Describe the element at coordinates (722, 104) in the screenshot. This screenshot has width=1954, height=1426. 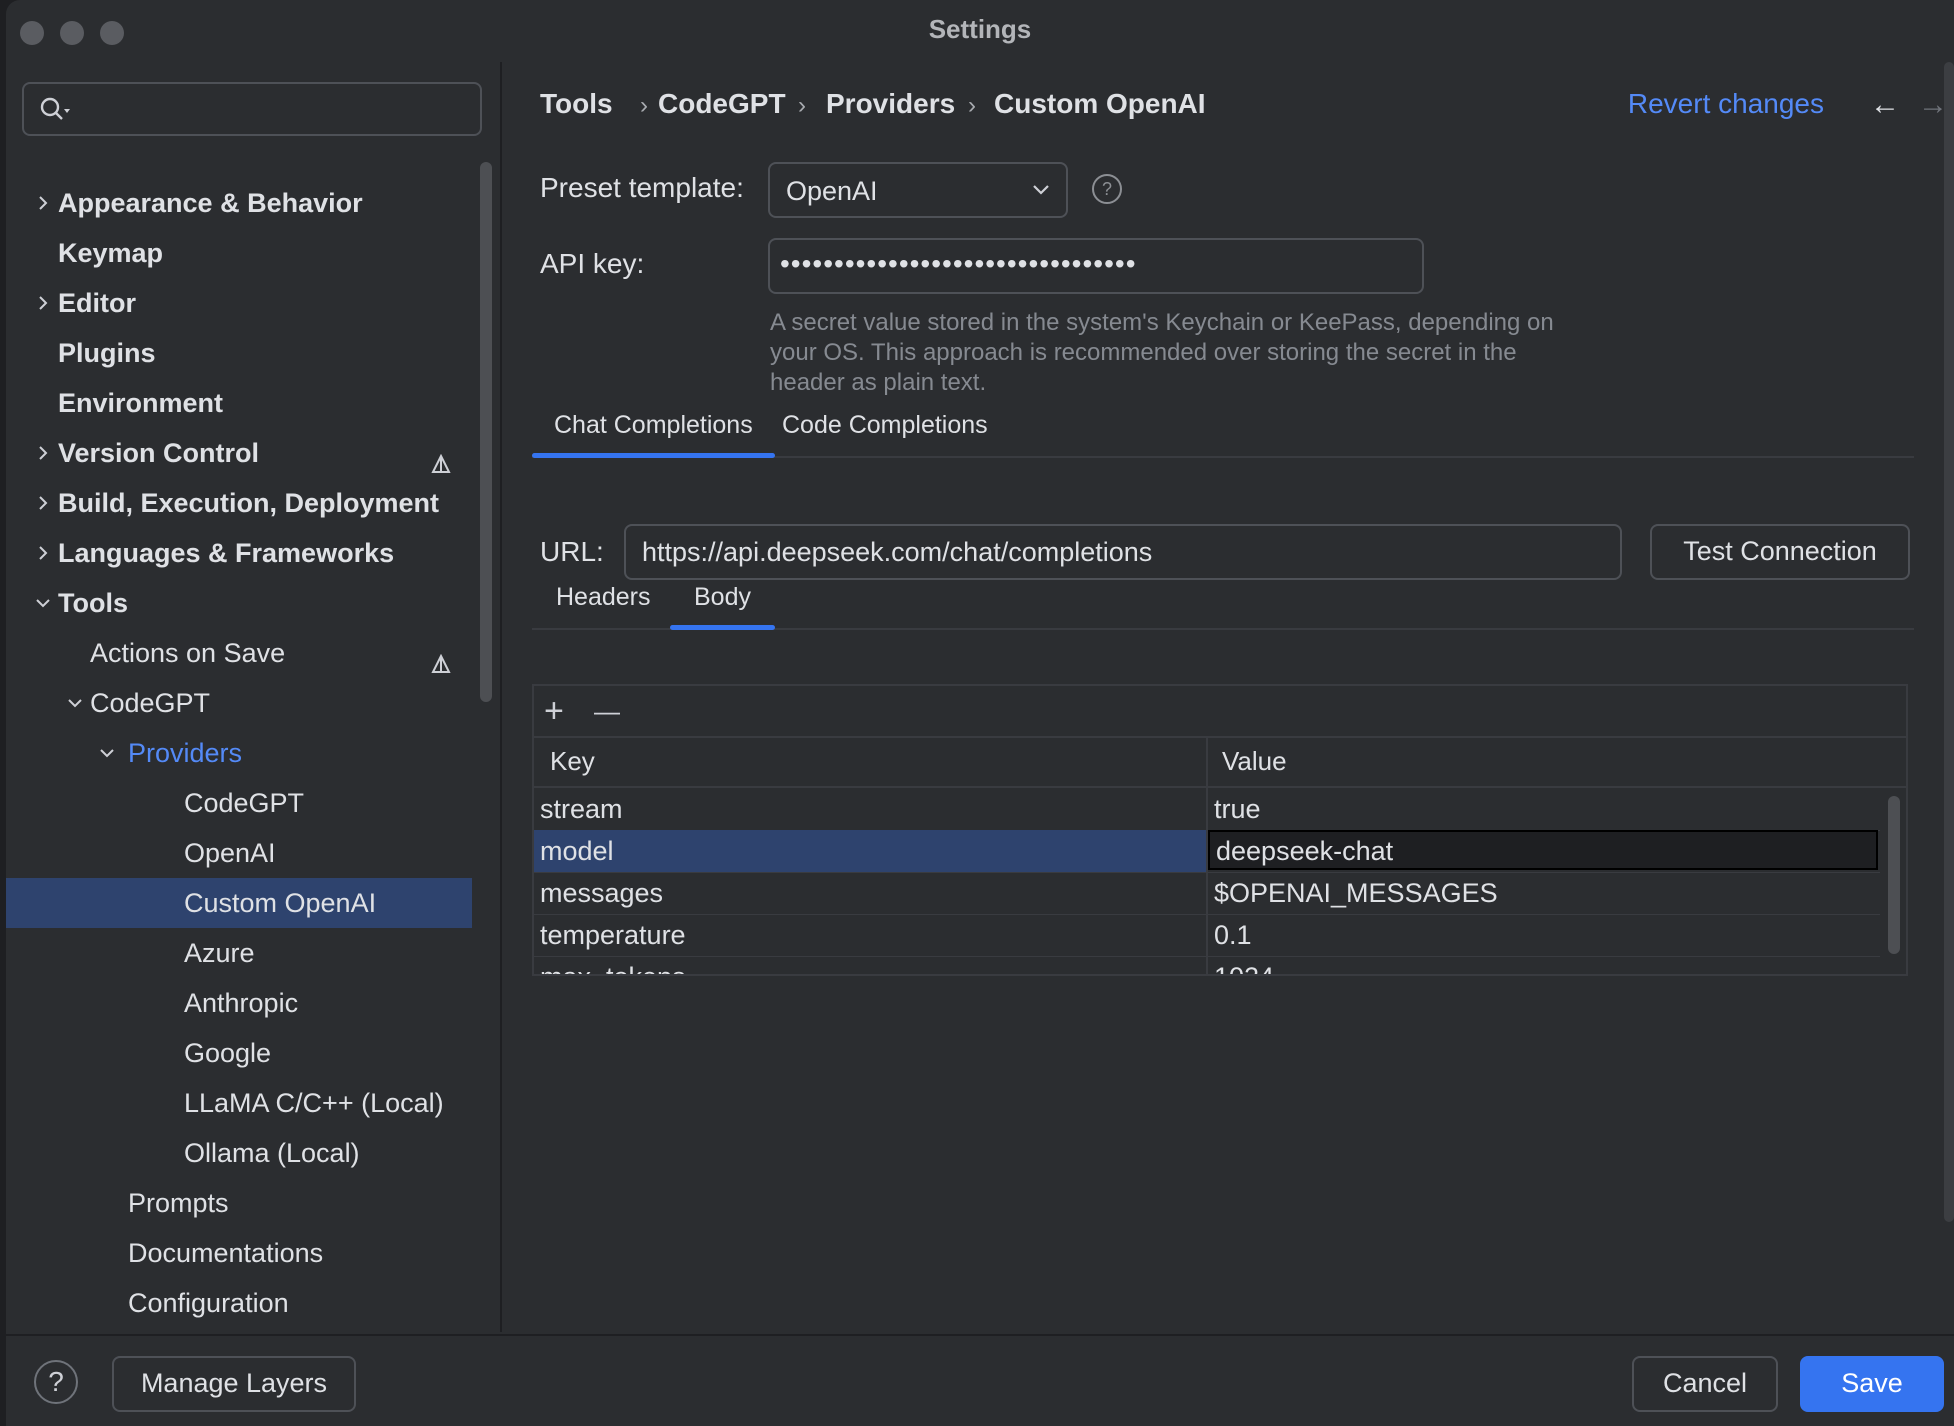
I see `breadcrumb-codegpt: CodeGPT` at that location.